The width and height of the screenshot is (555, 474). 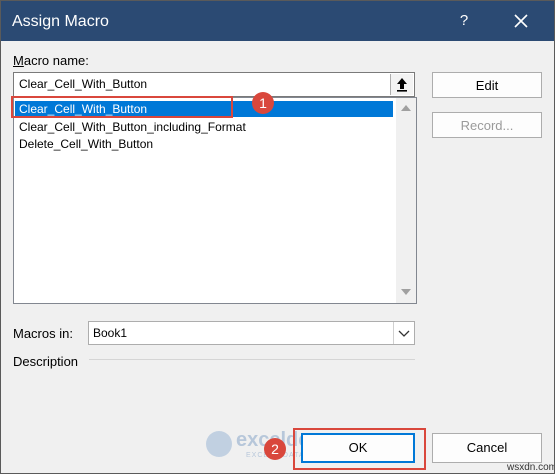 What do you see at coordinates (275, 449) in the screenshot?
I see `step-badge-2: 2` at bounding box center [275, 449].